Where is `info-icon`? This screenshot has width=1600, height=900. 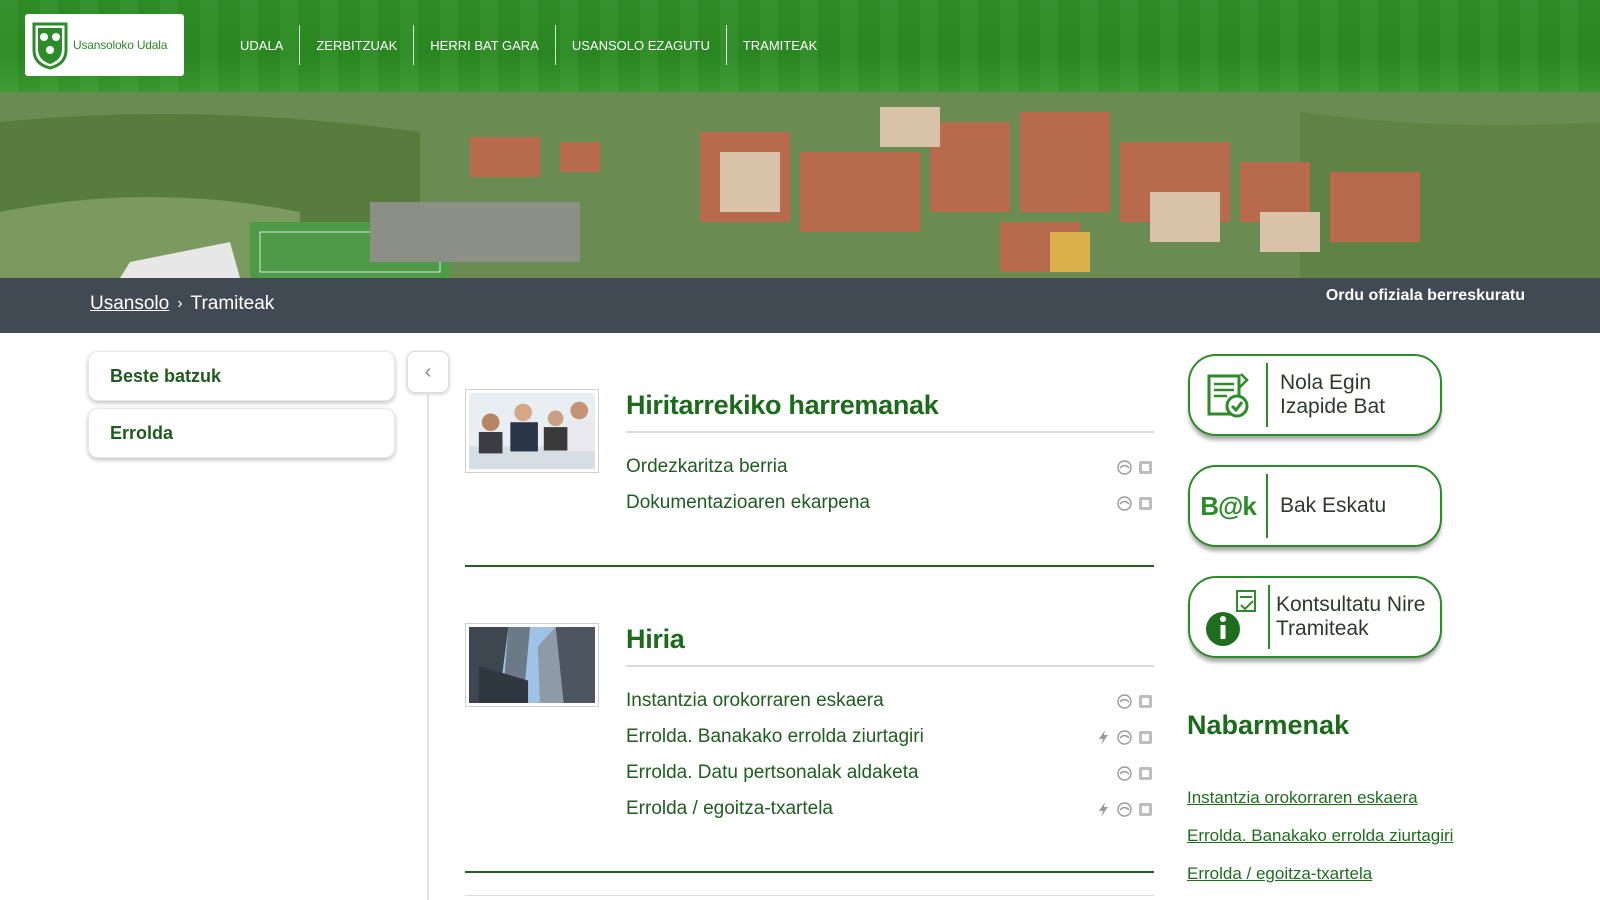 info-icon is located at coordinates (1229, 617).